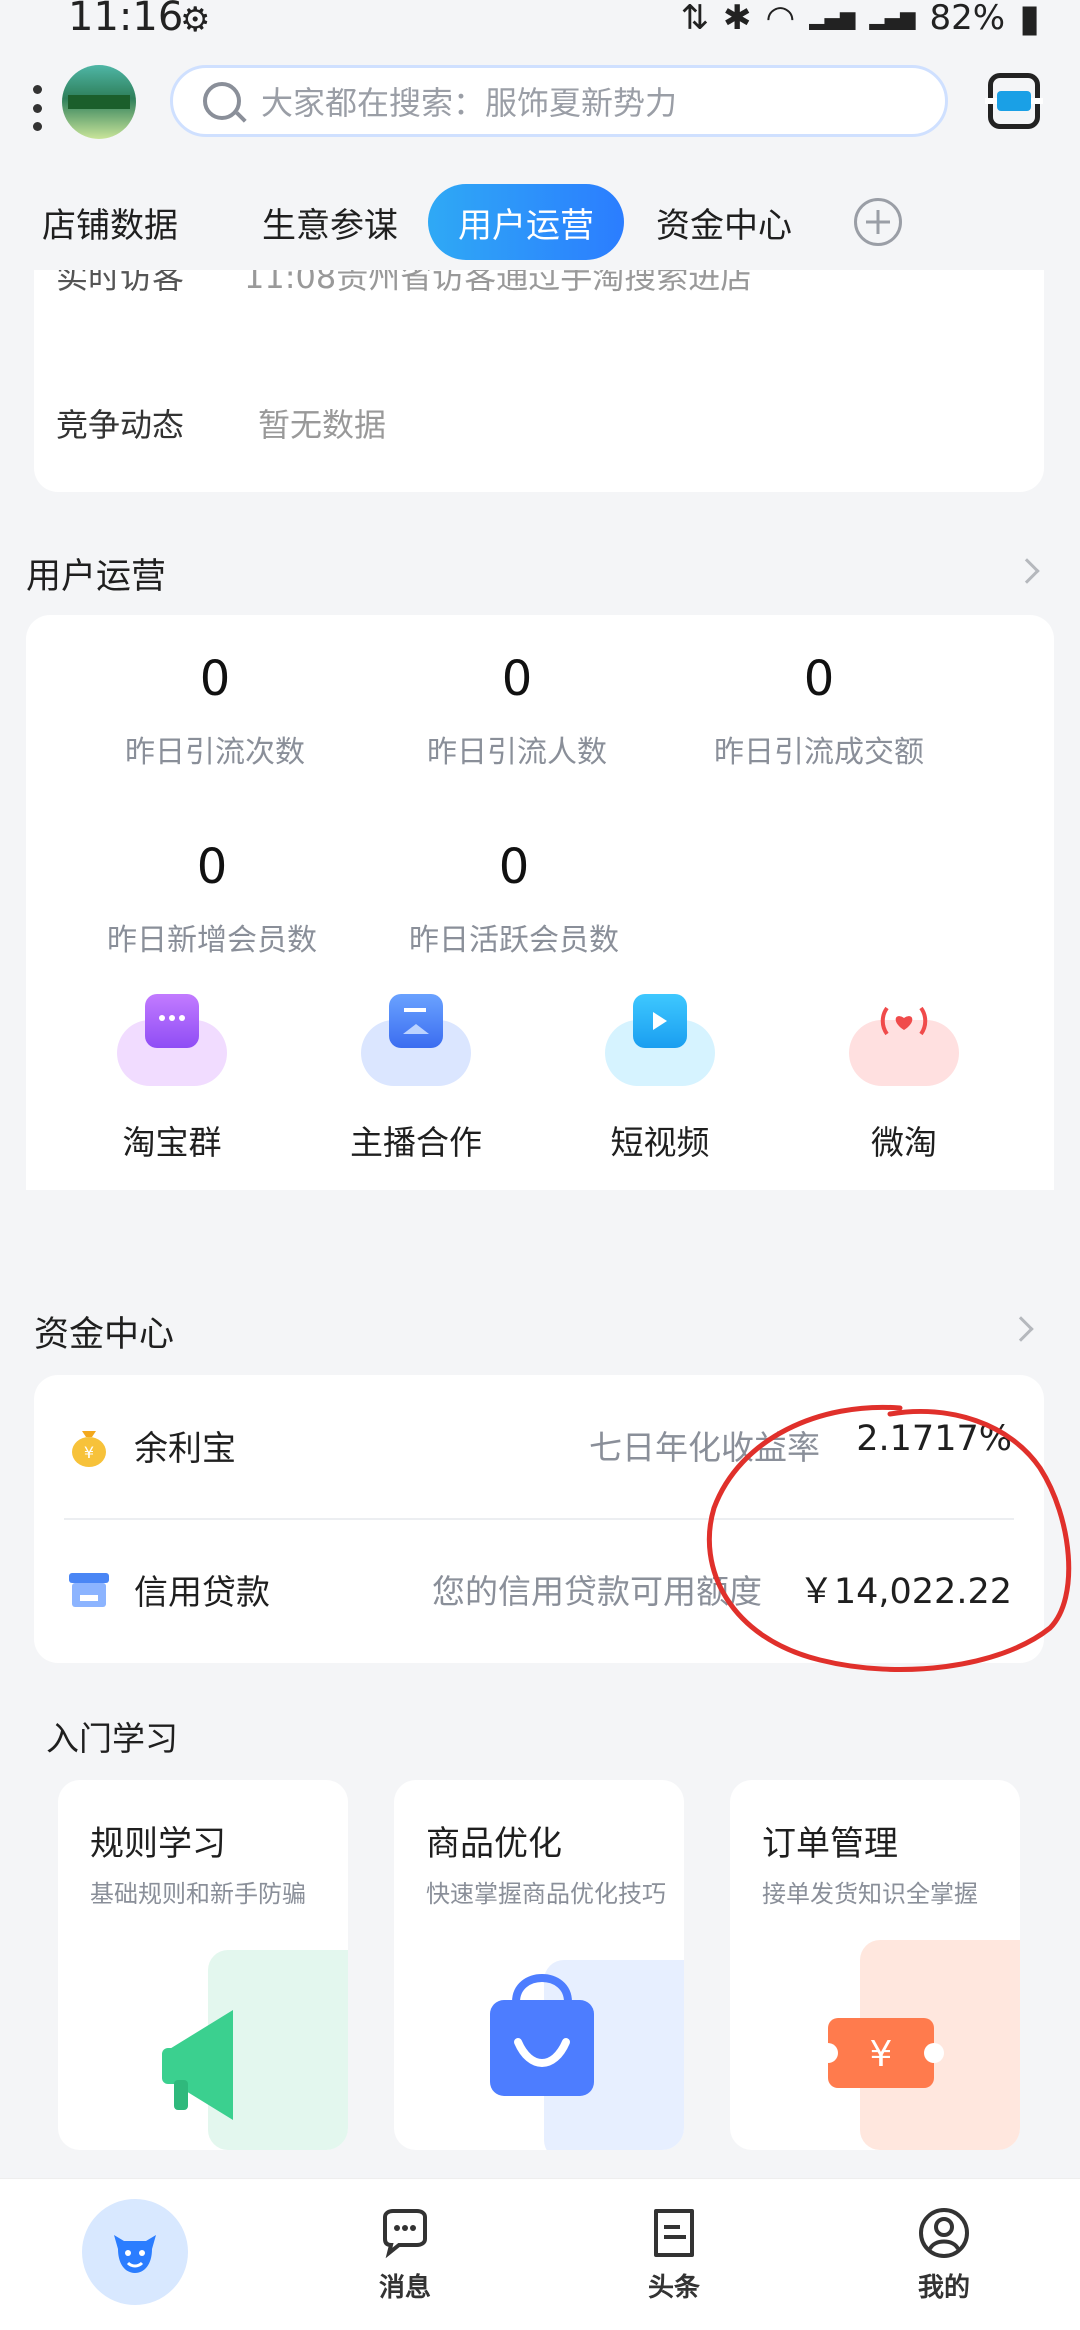  I want to click on wifi-icon: ◠, so click(780, 19).